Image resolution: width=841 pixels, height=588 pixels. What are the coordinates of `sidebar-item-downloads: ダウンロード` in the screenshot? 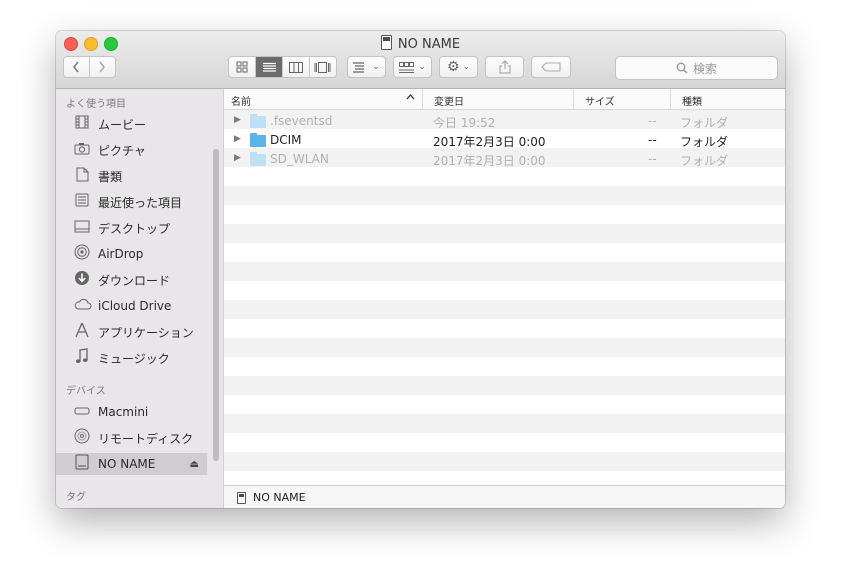 It's located at (131, 280).